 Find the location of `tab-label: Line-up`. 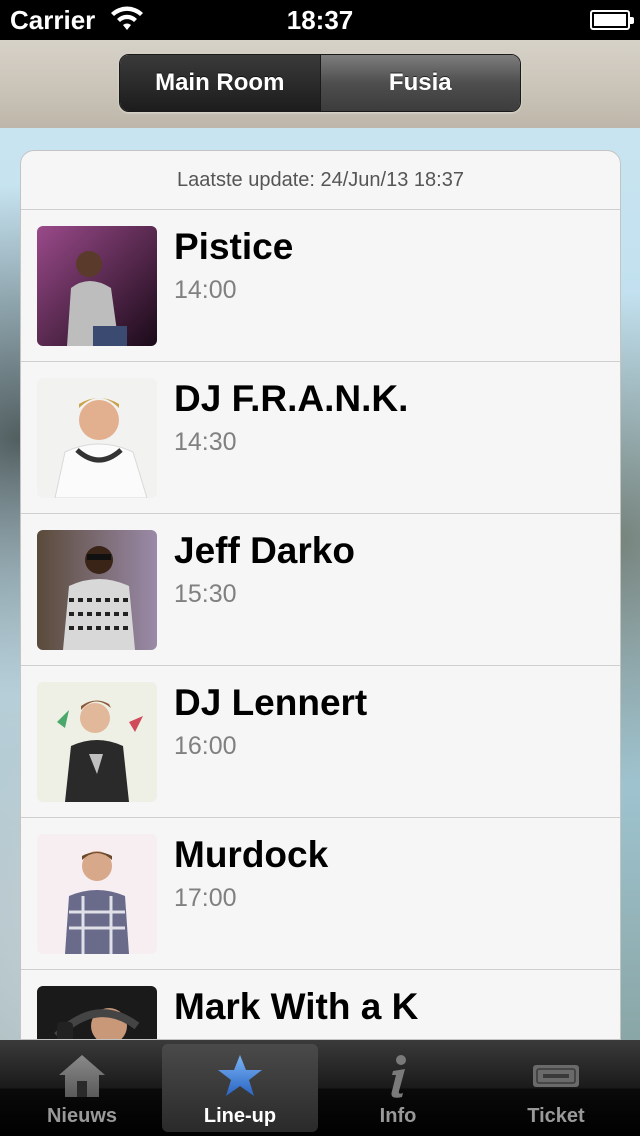

tab-label: Line-up is located at coordinates (240, 1116).